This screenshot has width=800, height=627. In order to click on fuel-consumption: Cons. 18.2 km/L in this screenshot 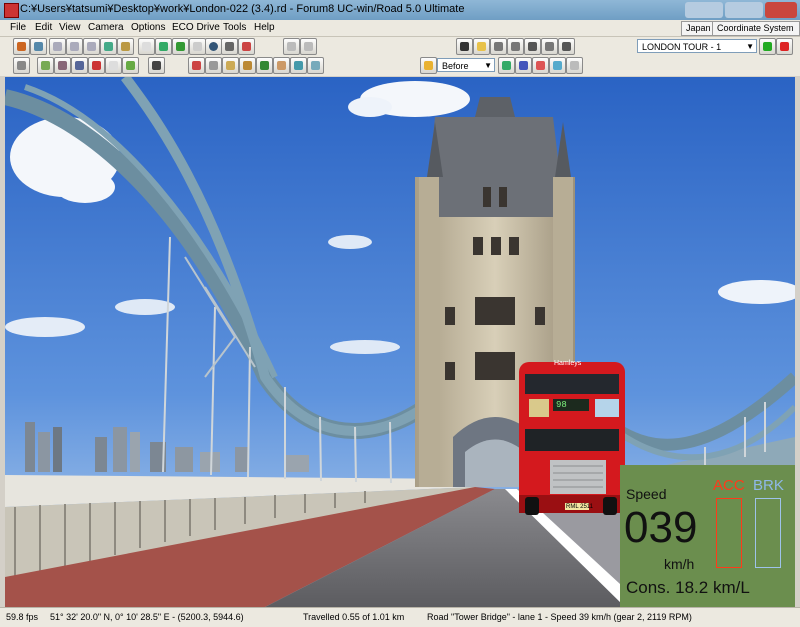, I will do `click(688, 587)`.